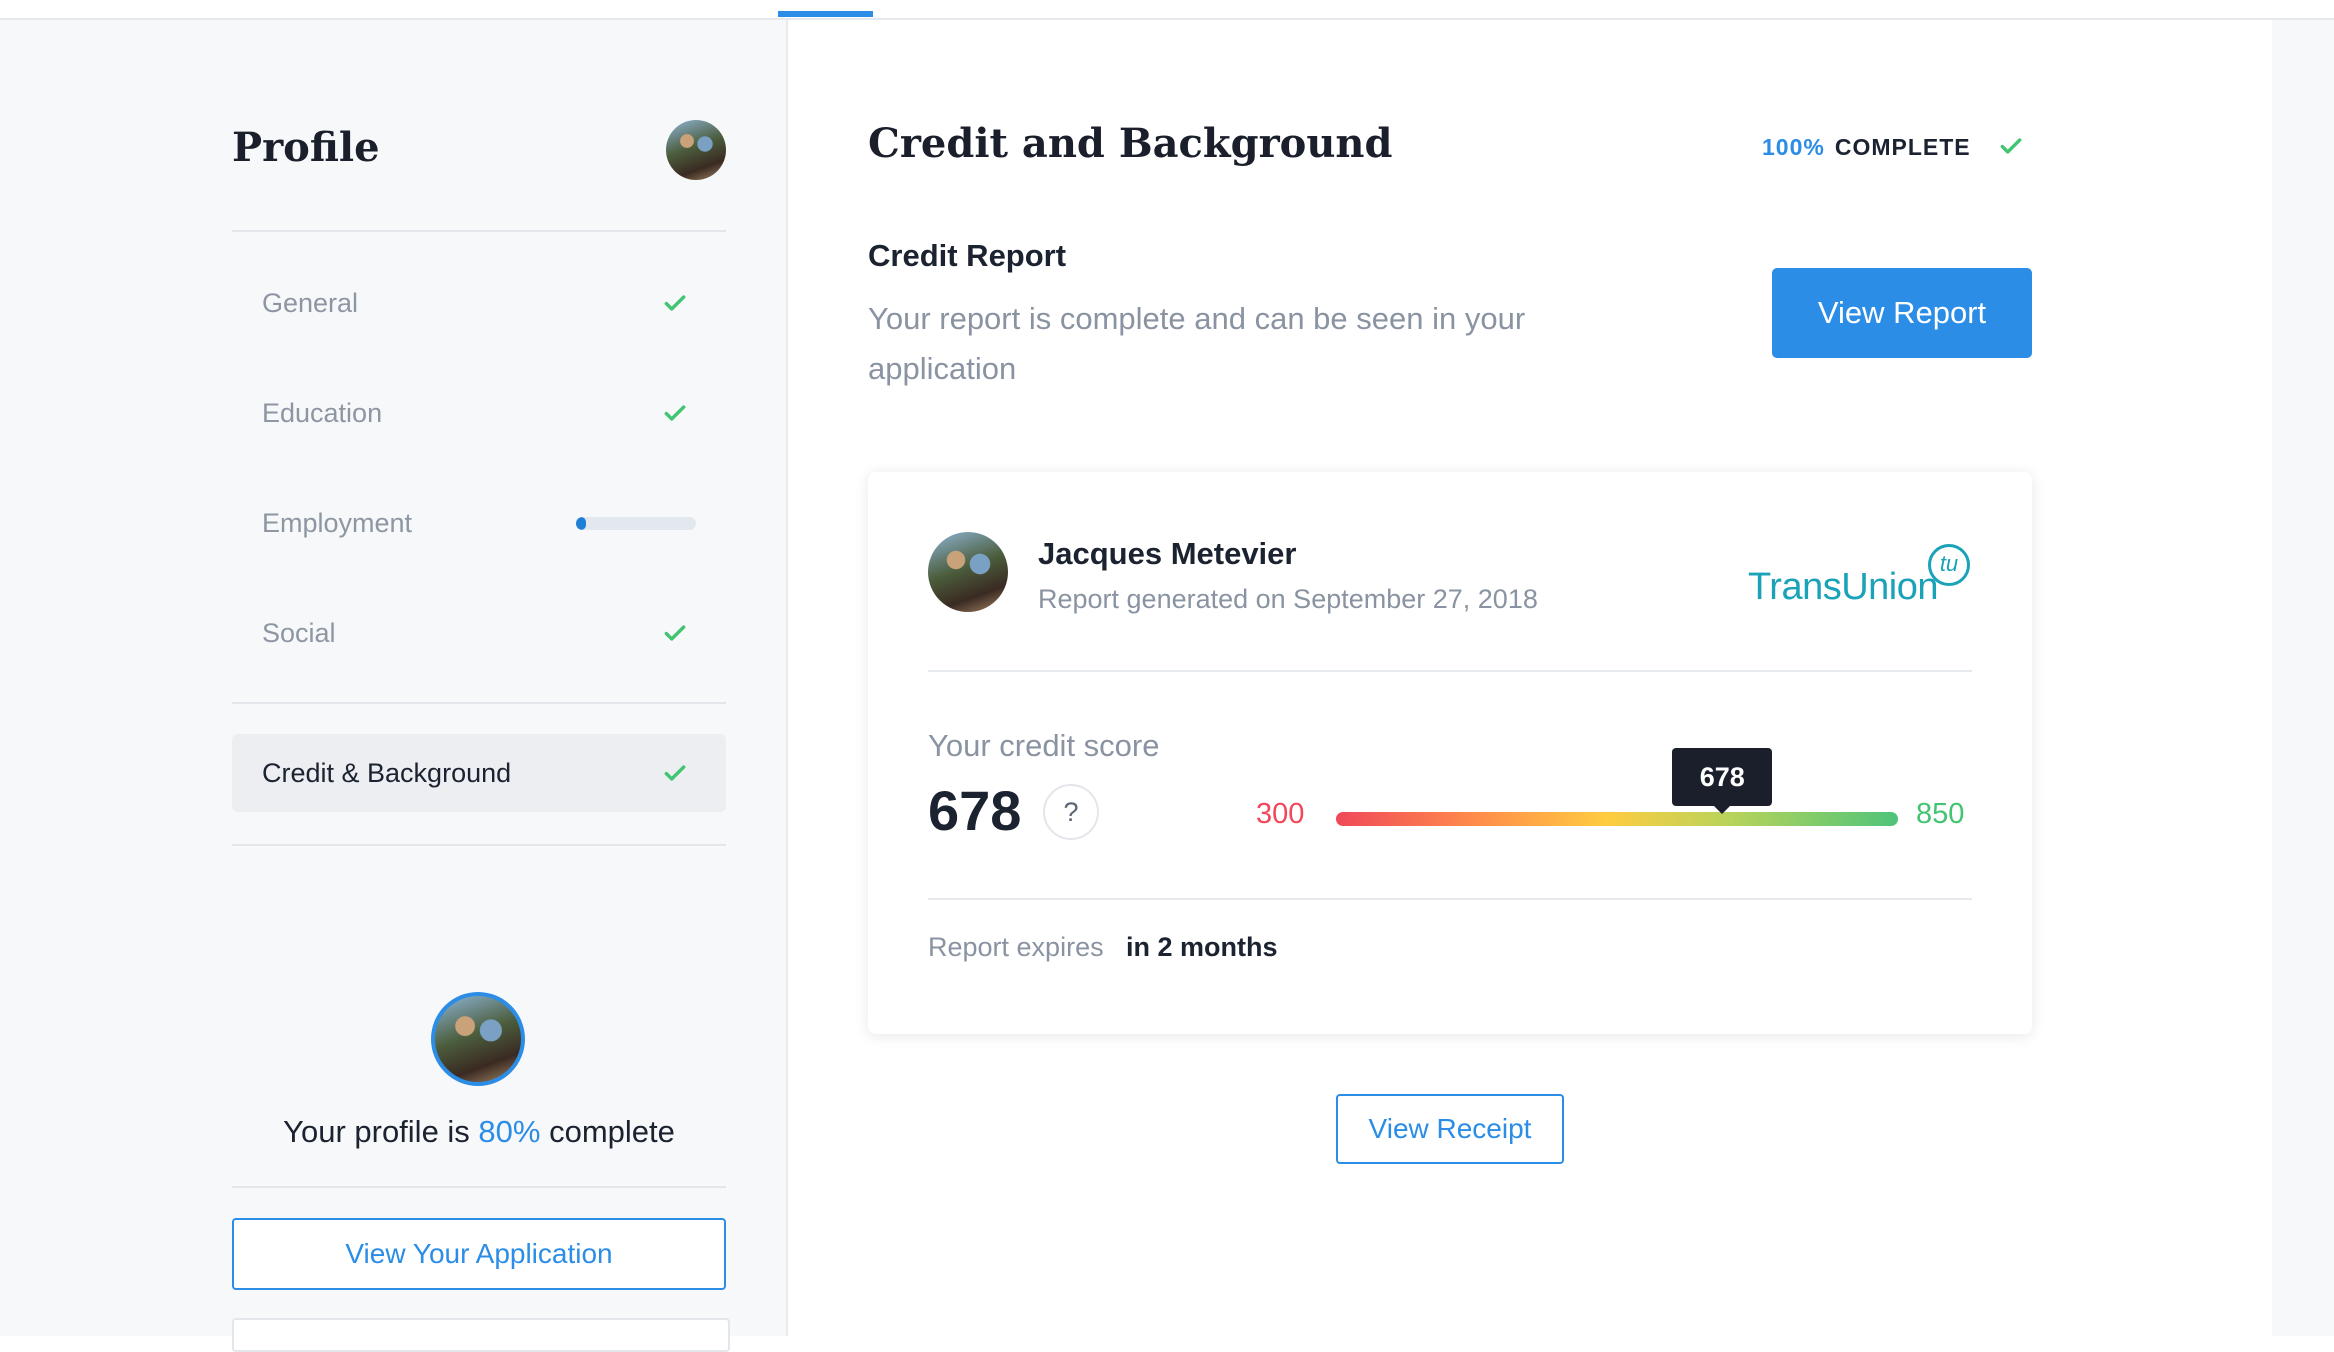 The image size is (2334, 1352). Describe the element at coordinates (478, 1039) in the screenshot. I see `profile-avatar` at that location.